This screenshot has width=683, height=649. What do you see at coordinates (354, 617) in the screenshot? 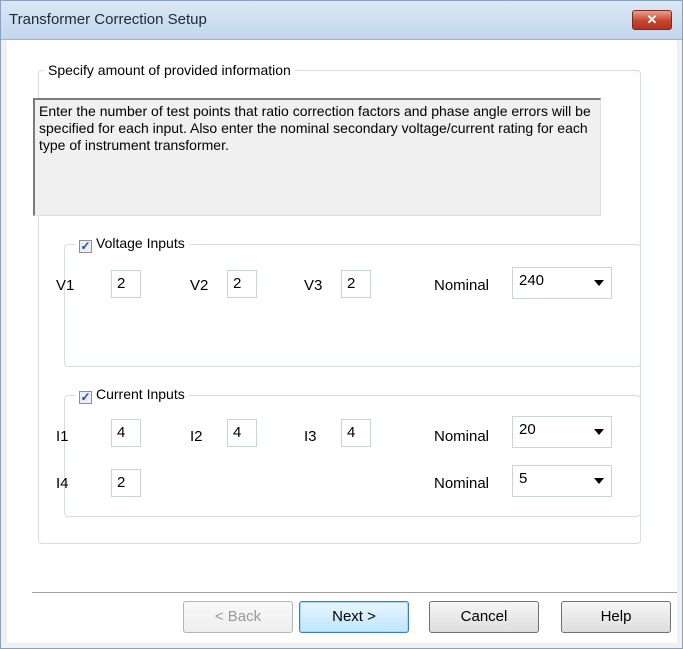
I see `next-button: Next >` at bounding box center [354, 617].